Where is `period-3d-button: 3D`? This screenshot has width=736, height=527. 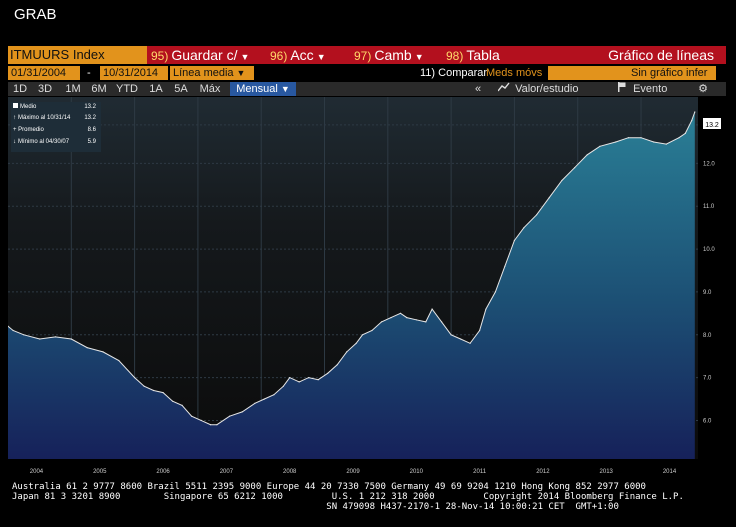 period-3d-button: 3D is located at coordinates (45, 89).